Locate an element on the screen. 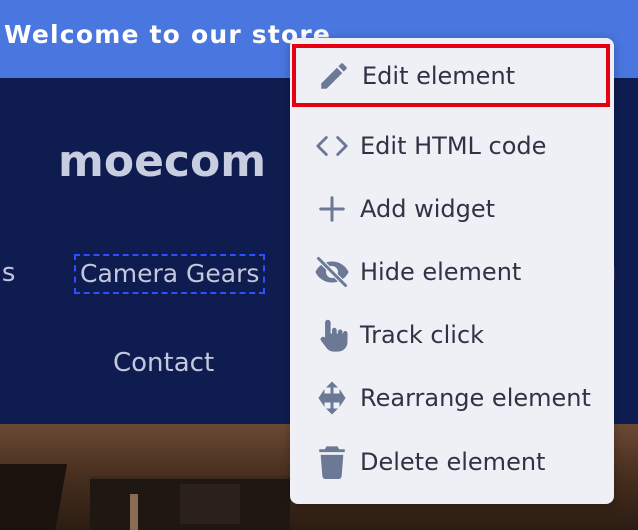 The image size is (638, 530). menu-item-edit-html-code: Edit HTML code is located at coordinates (452, 145).